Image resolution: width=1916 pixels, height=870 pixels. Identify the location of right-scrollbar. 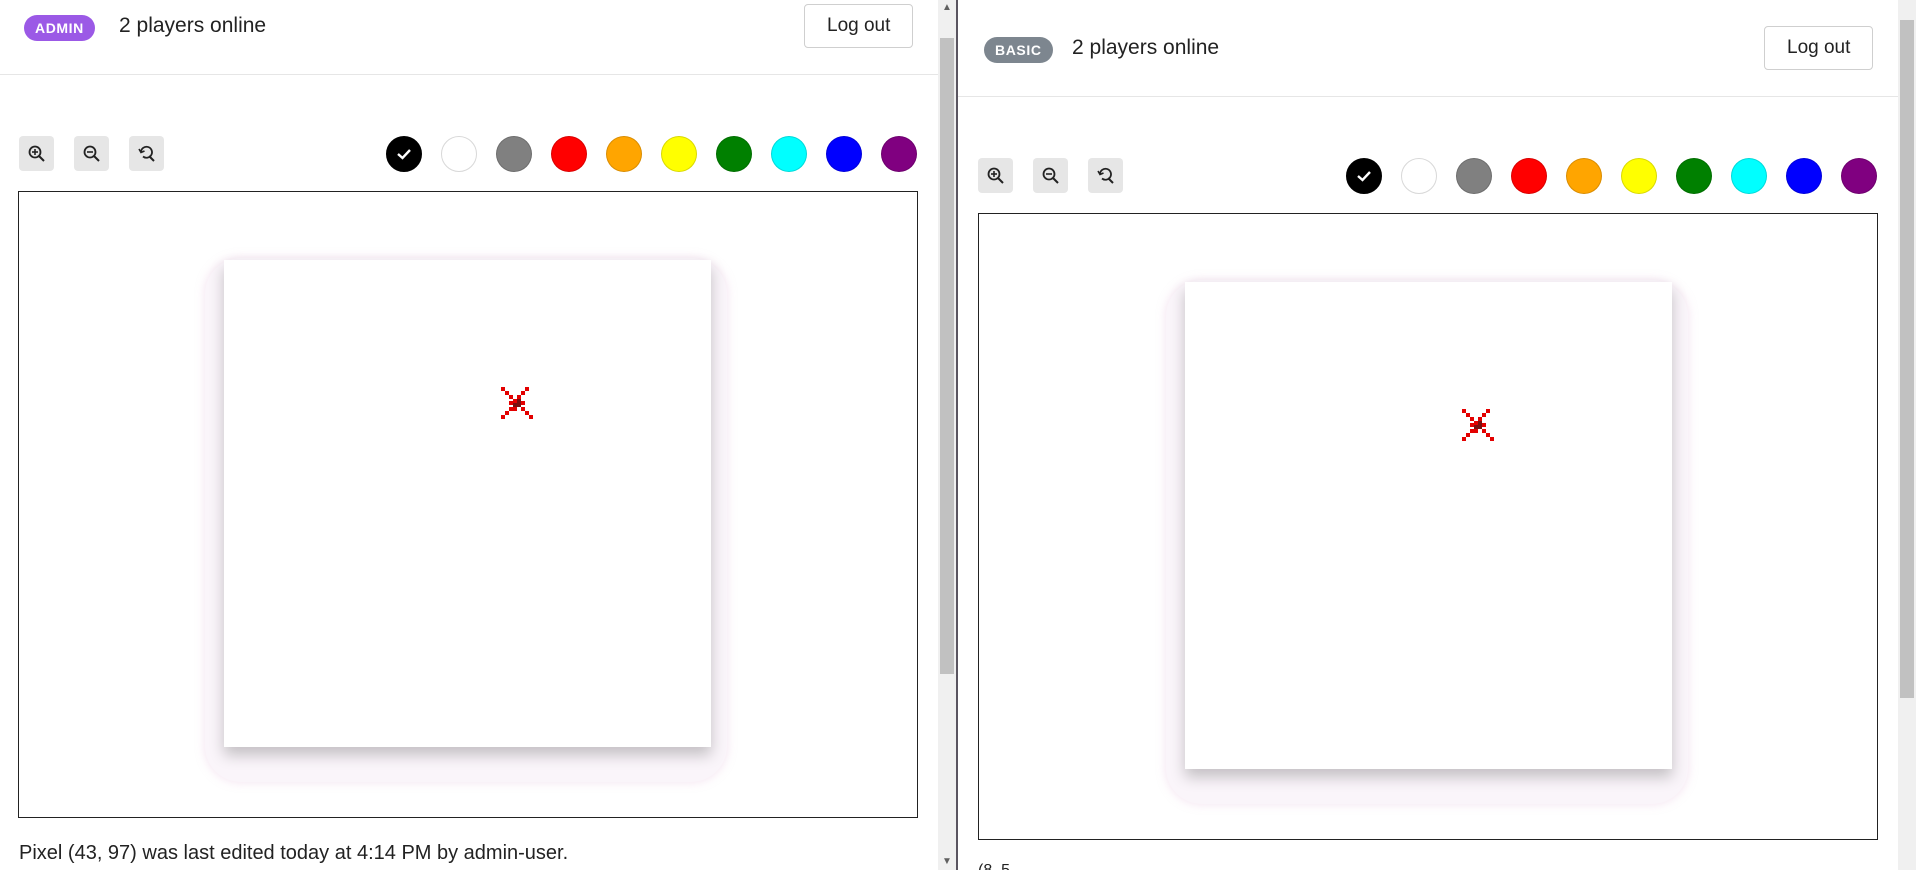
(1907, 435).